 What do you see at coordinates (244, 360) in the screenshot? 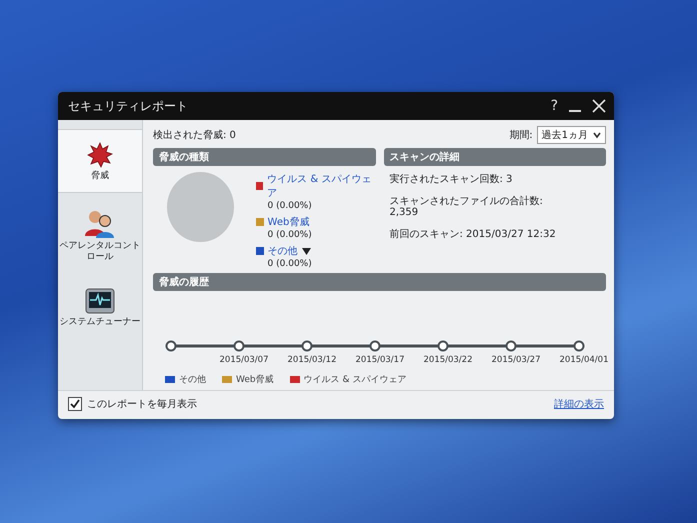
I see `timeline-date: 2015/03/07` at bounding box center [244, 360].